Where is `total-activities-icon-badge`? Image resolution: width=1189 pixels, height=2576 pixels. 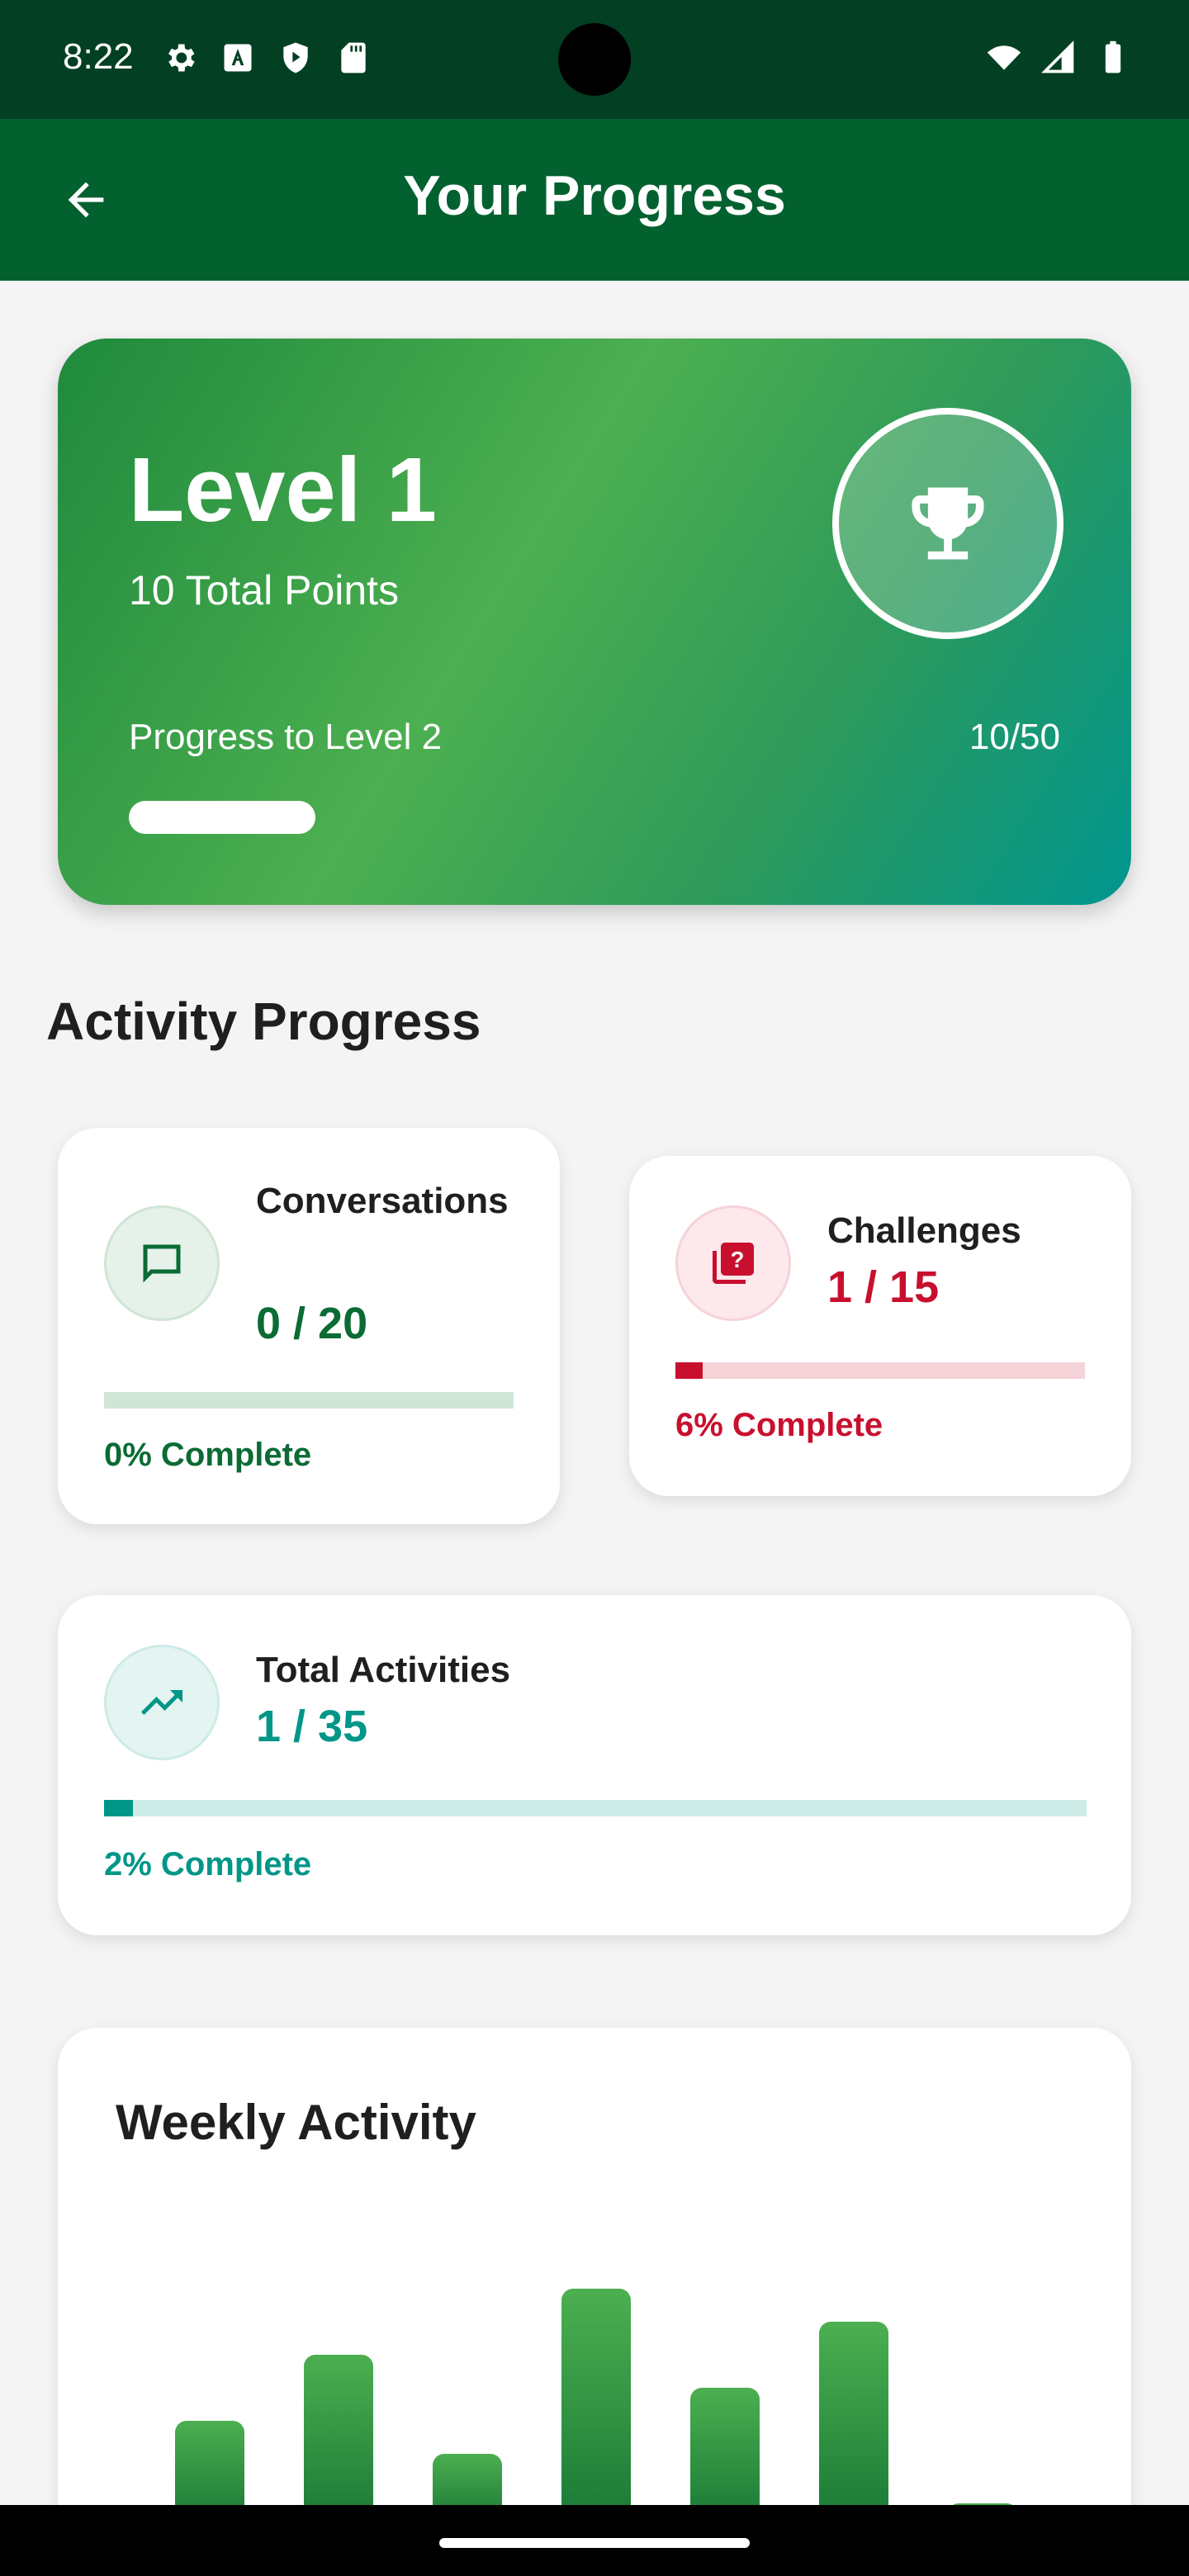 total-activities-icon-badge is located at coordinates (162, 1702).